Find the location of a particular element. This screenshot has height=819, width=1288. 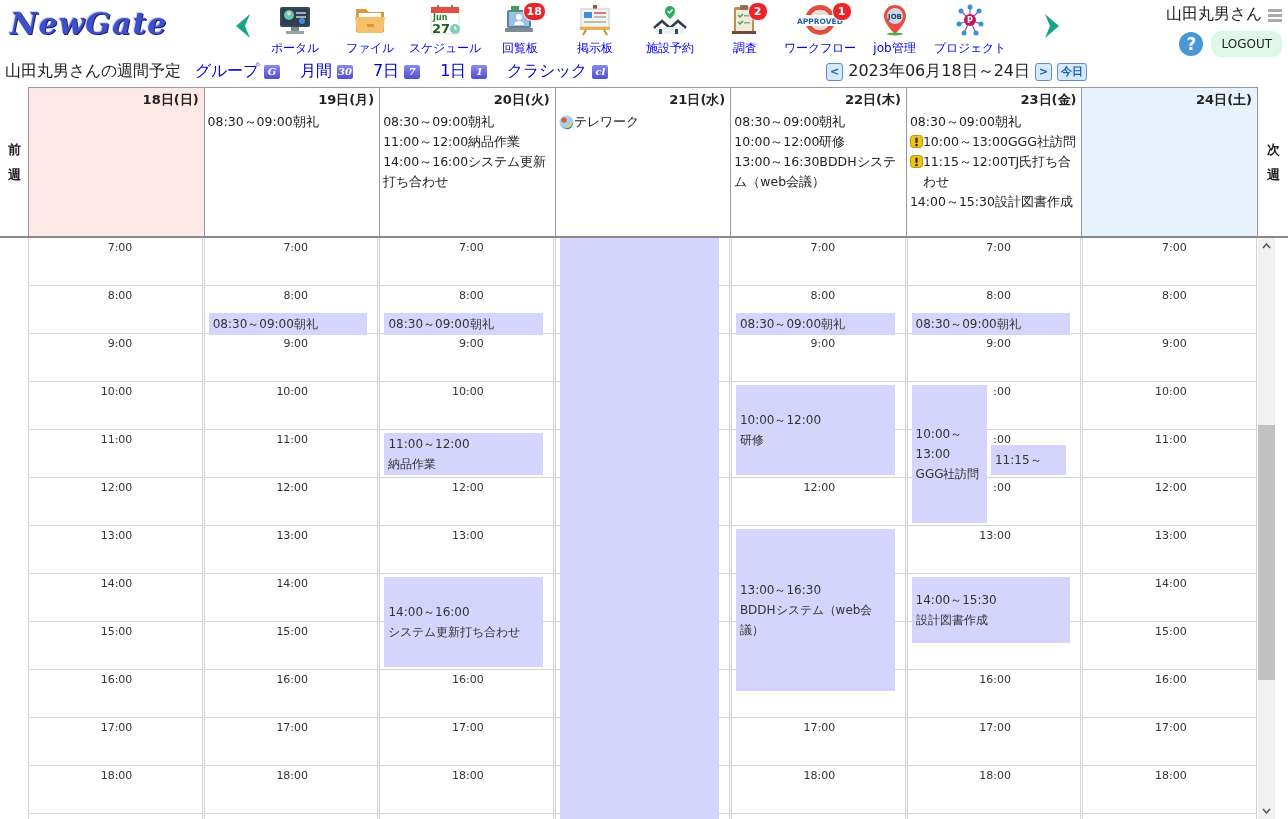

nav-item: ファイル is located at coordinates (369, 28).